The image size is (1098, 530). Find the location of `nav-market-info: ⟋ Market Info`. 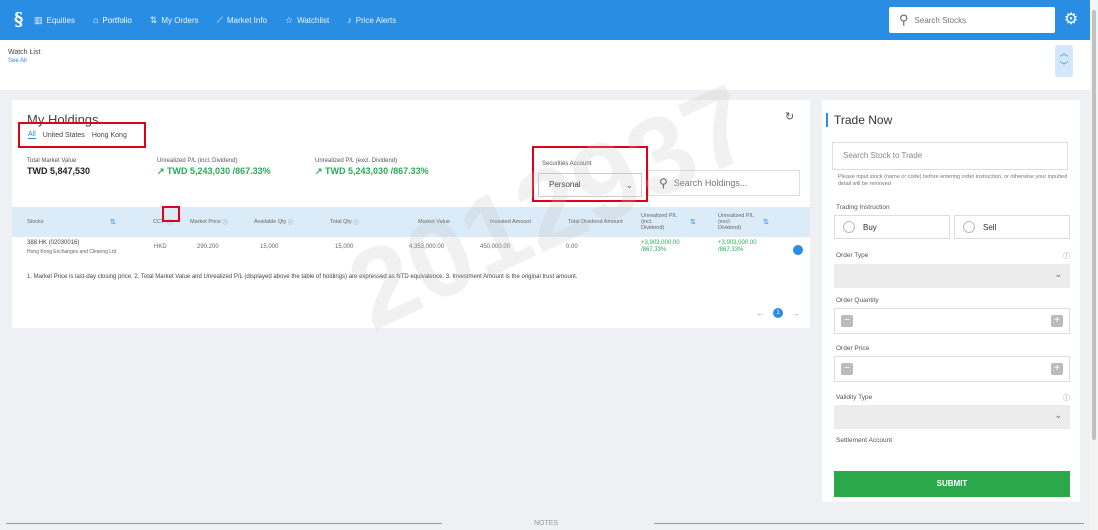

nav-market-info: ⟋ Market Info is located at coordinates (242, 20).